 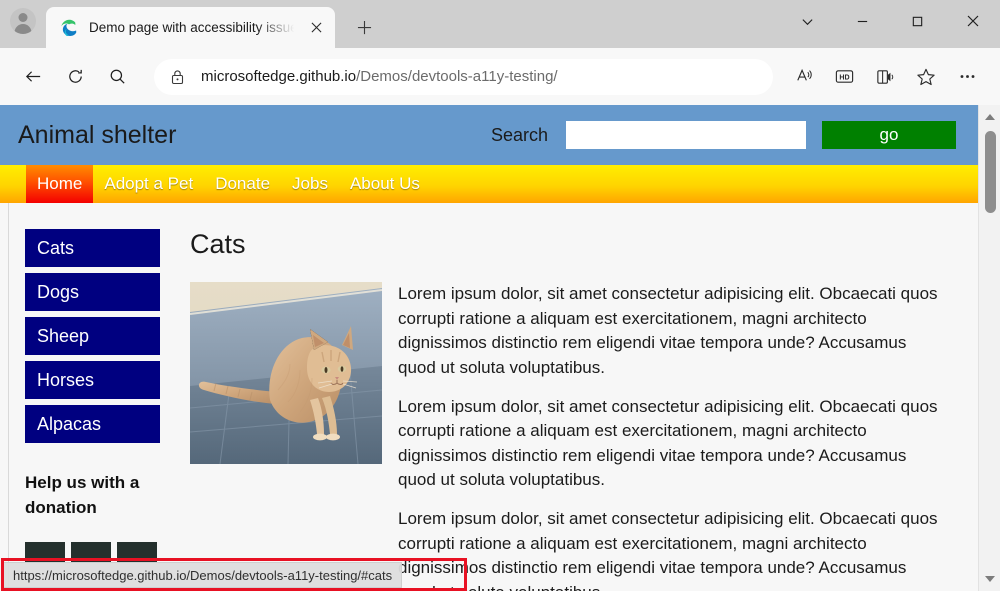 I want to click on site-search: Search go, so click(x=723, y=135).